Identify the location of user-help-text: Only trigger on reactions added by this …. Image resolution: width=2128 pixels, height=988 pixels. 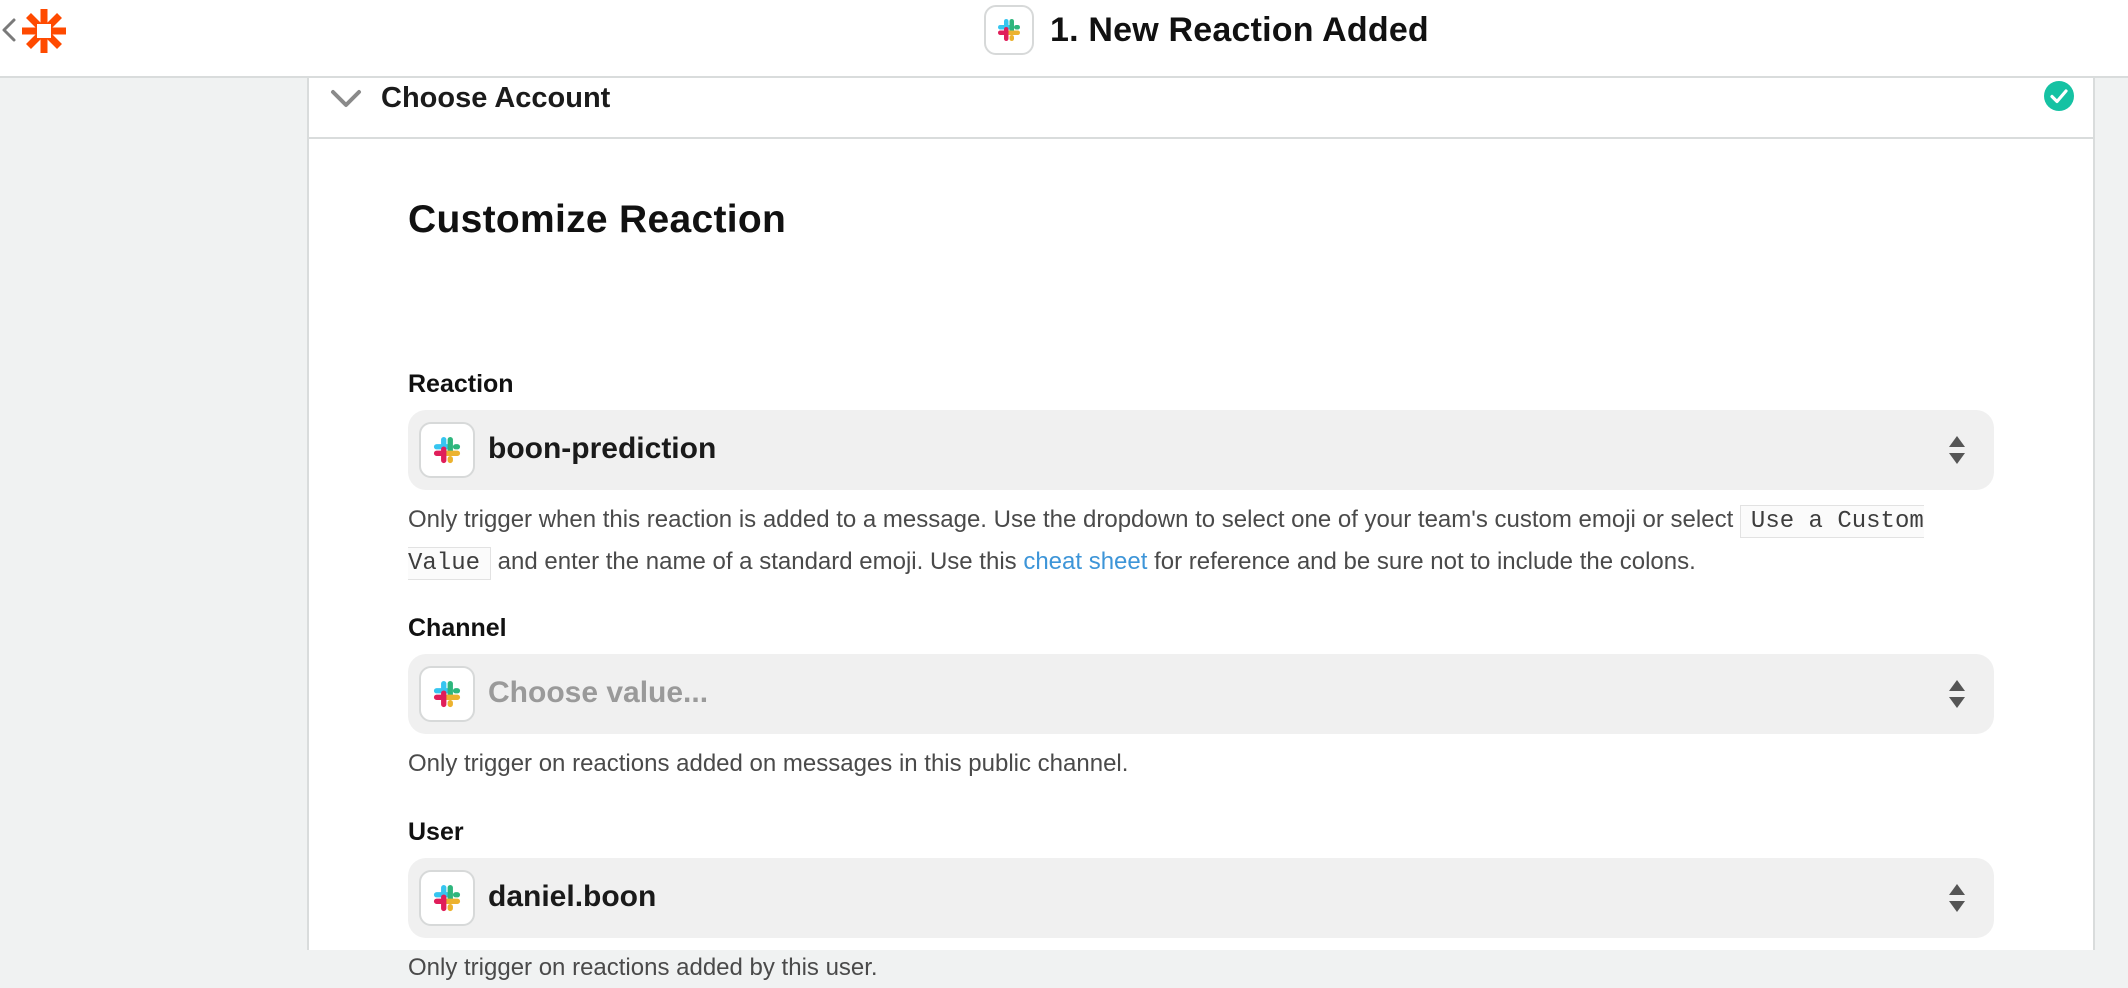
(643, 967).